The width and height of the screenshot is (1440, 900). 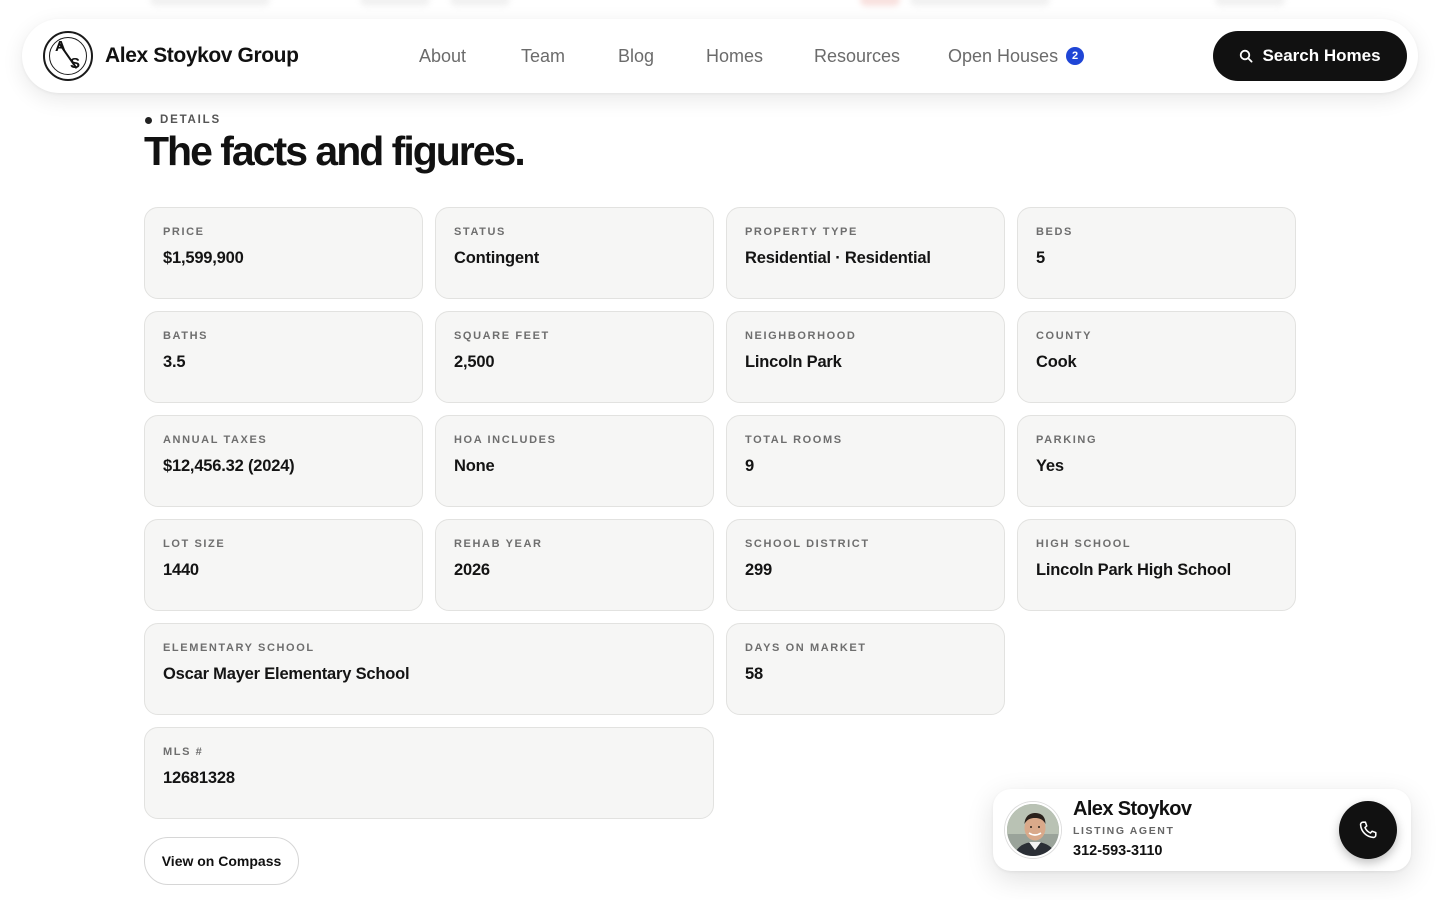 I want to click on fact-card-baths: BATHS 3.5, so click(x=283, y=357).